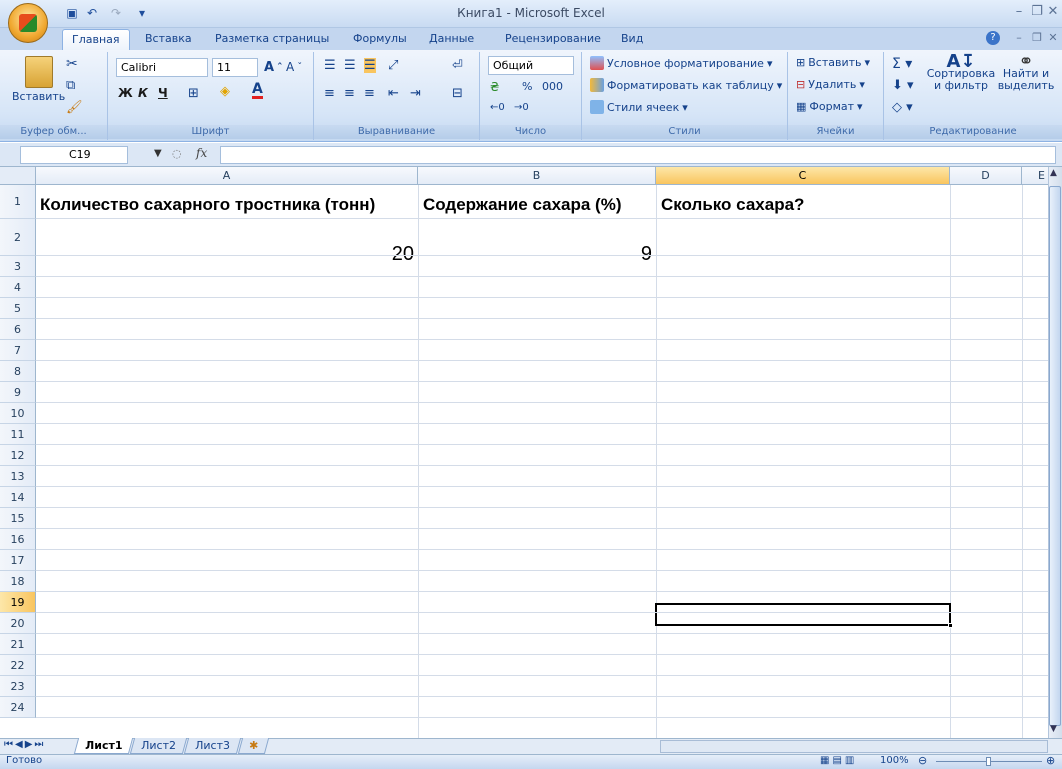 The height and width of the screenshot is (769, 1062). Describe the element at coordinates (24, 744) in the screenshot. I see `sheet-nav-icons: ⏮◀▶⏭` at that location.